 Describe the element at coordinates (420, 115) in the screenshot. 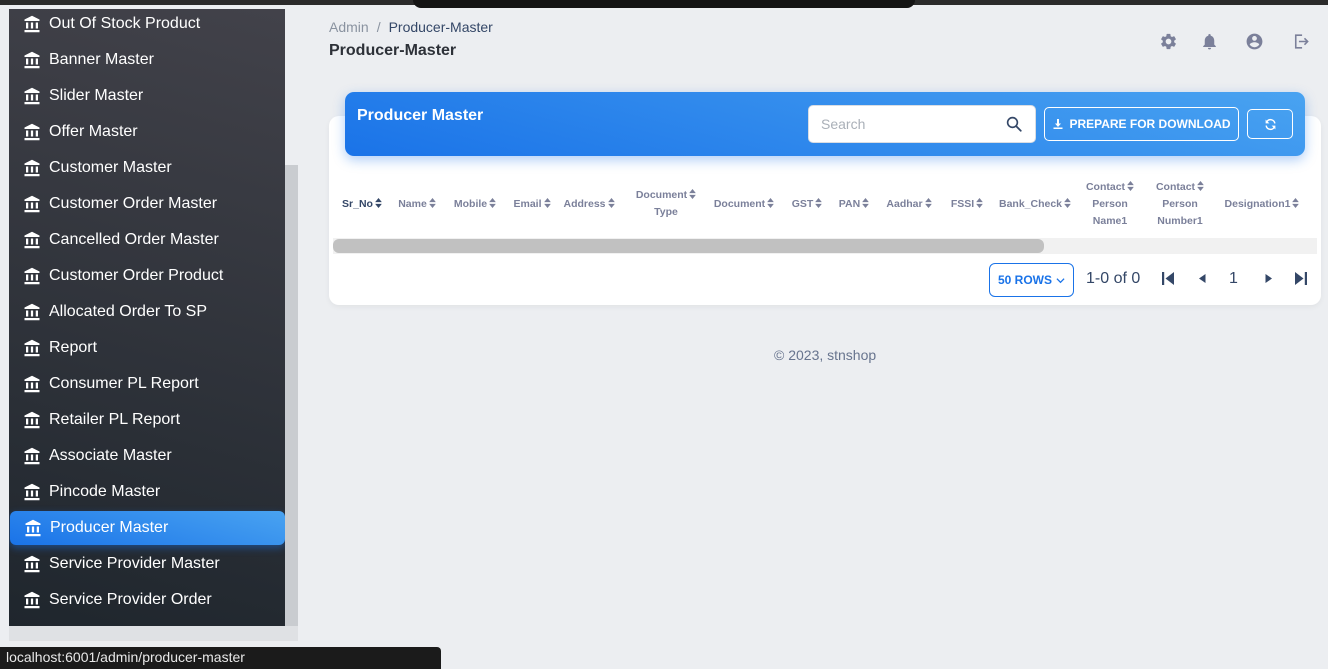

I see `card-title: Producer Master` at that location.